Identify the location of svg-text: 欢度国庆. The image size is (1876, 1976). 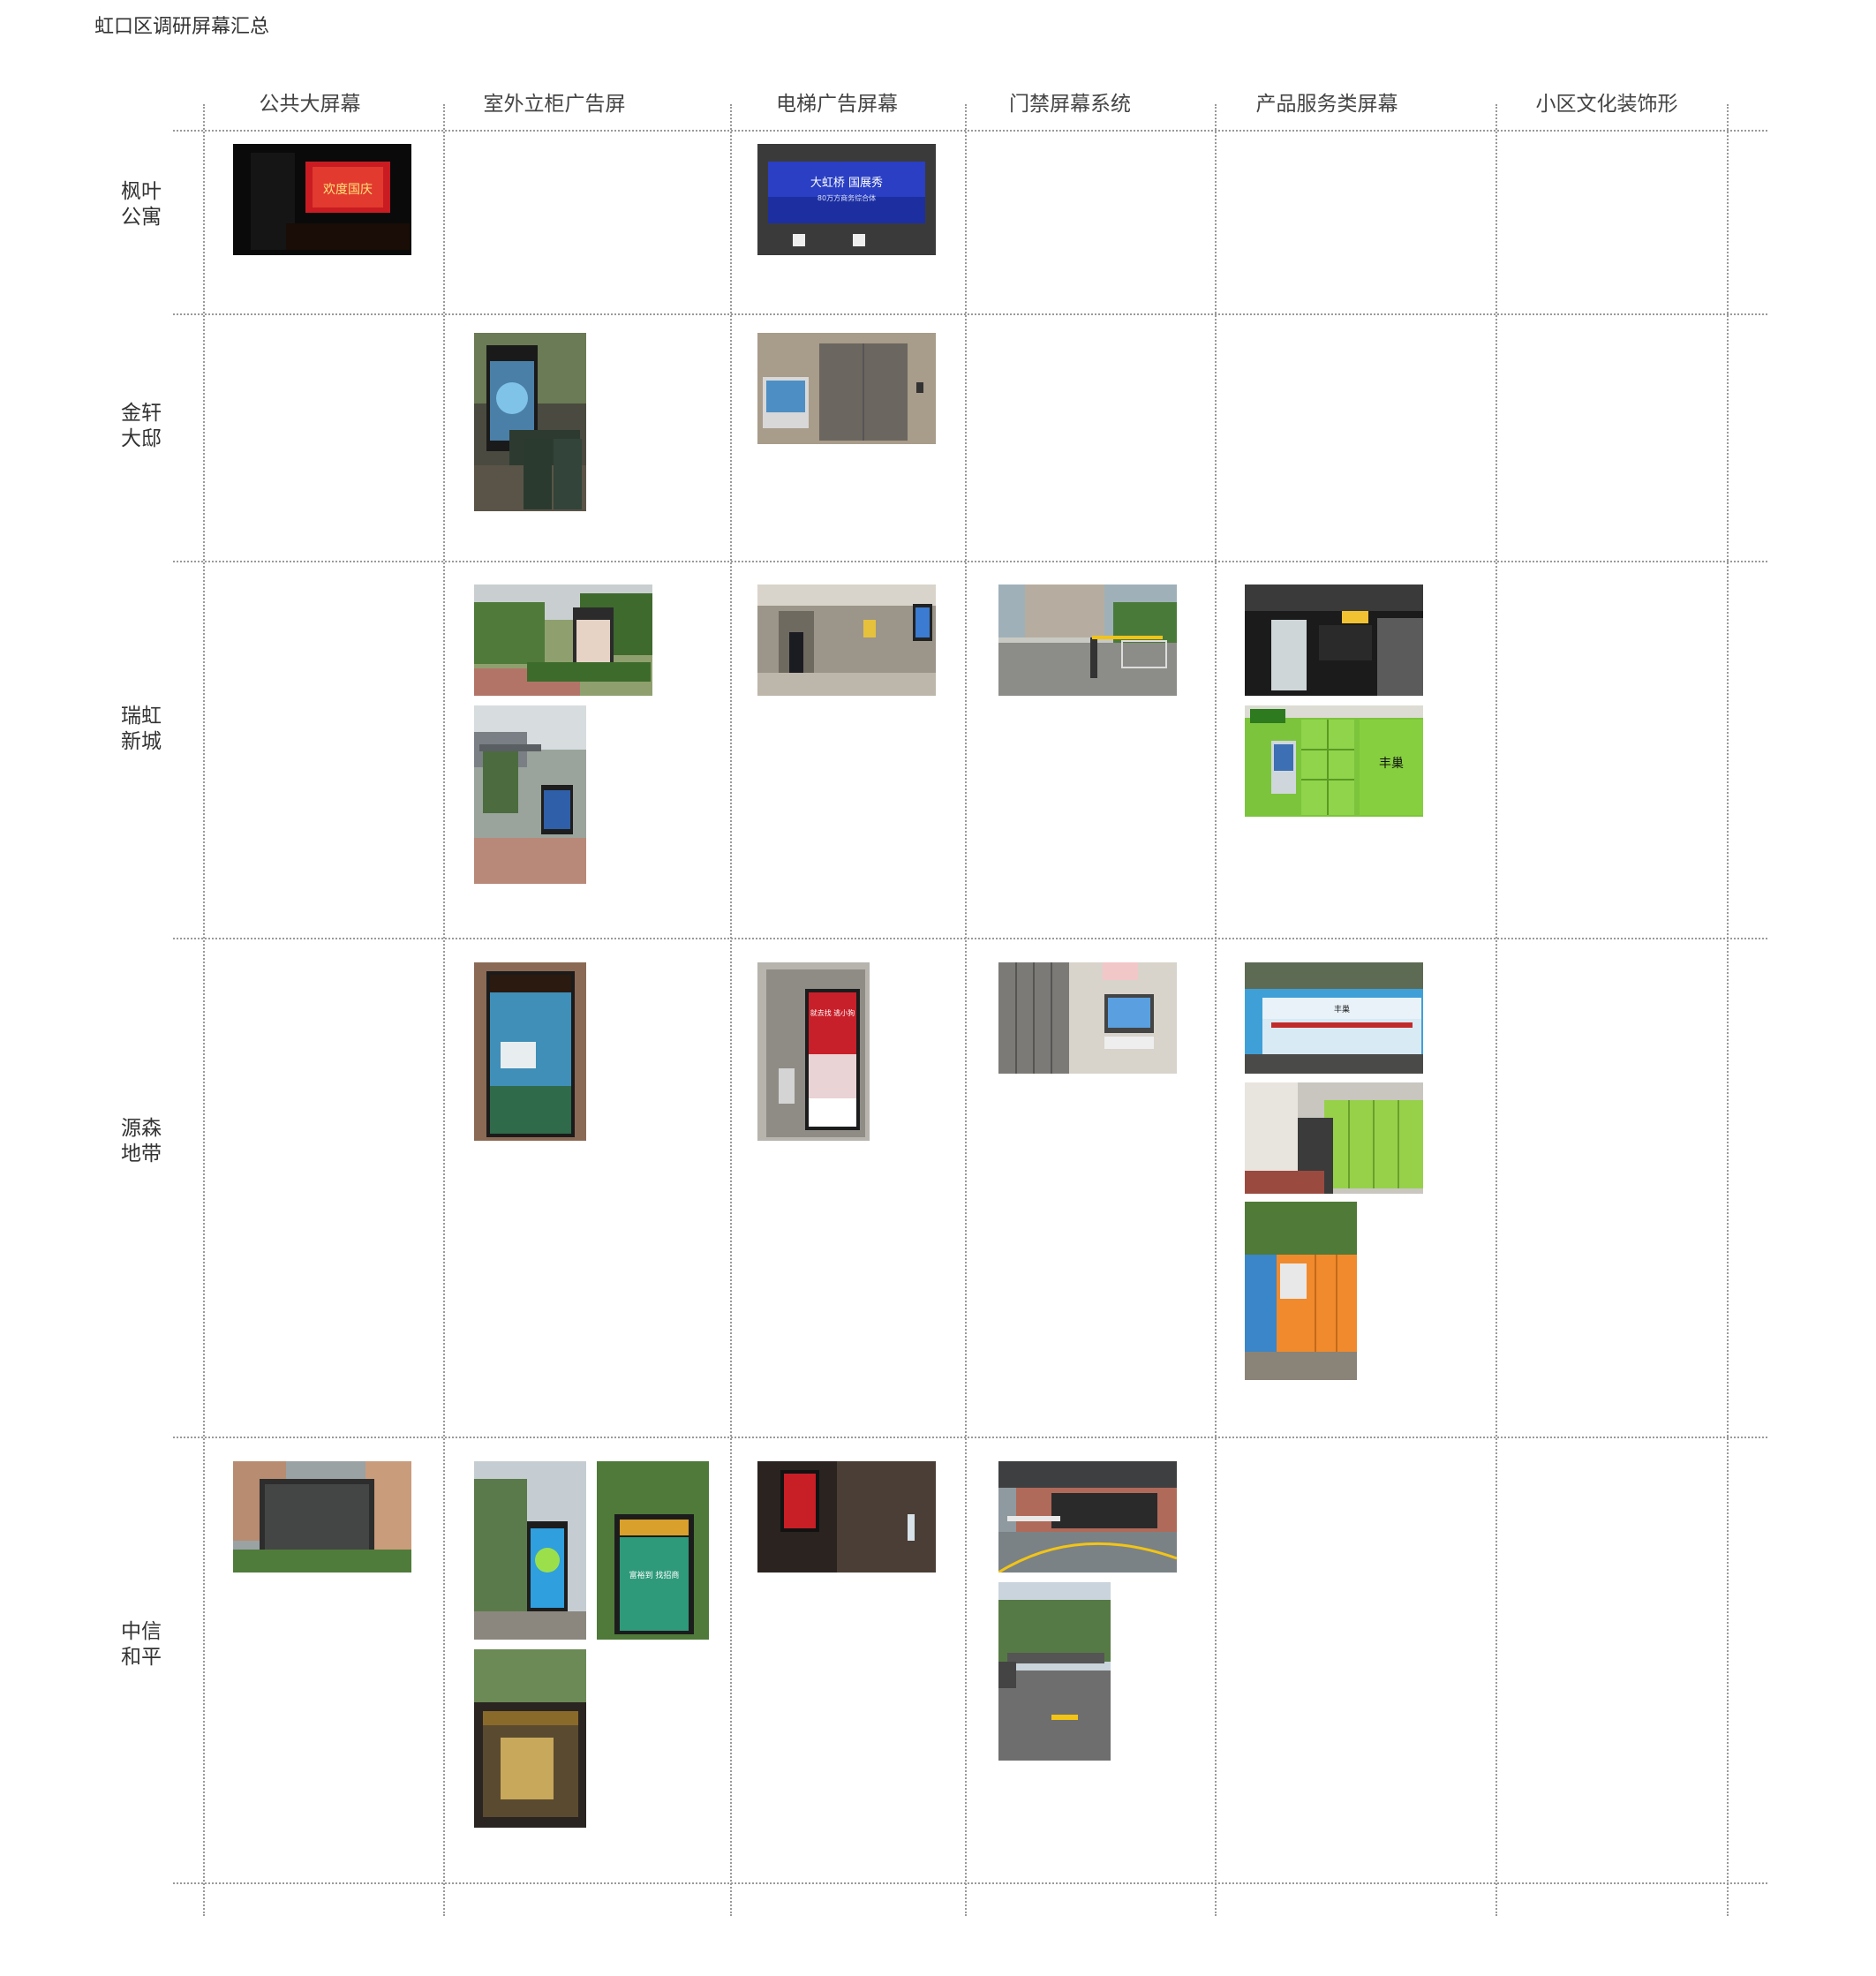
(348, 190).